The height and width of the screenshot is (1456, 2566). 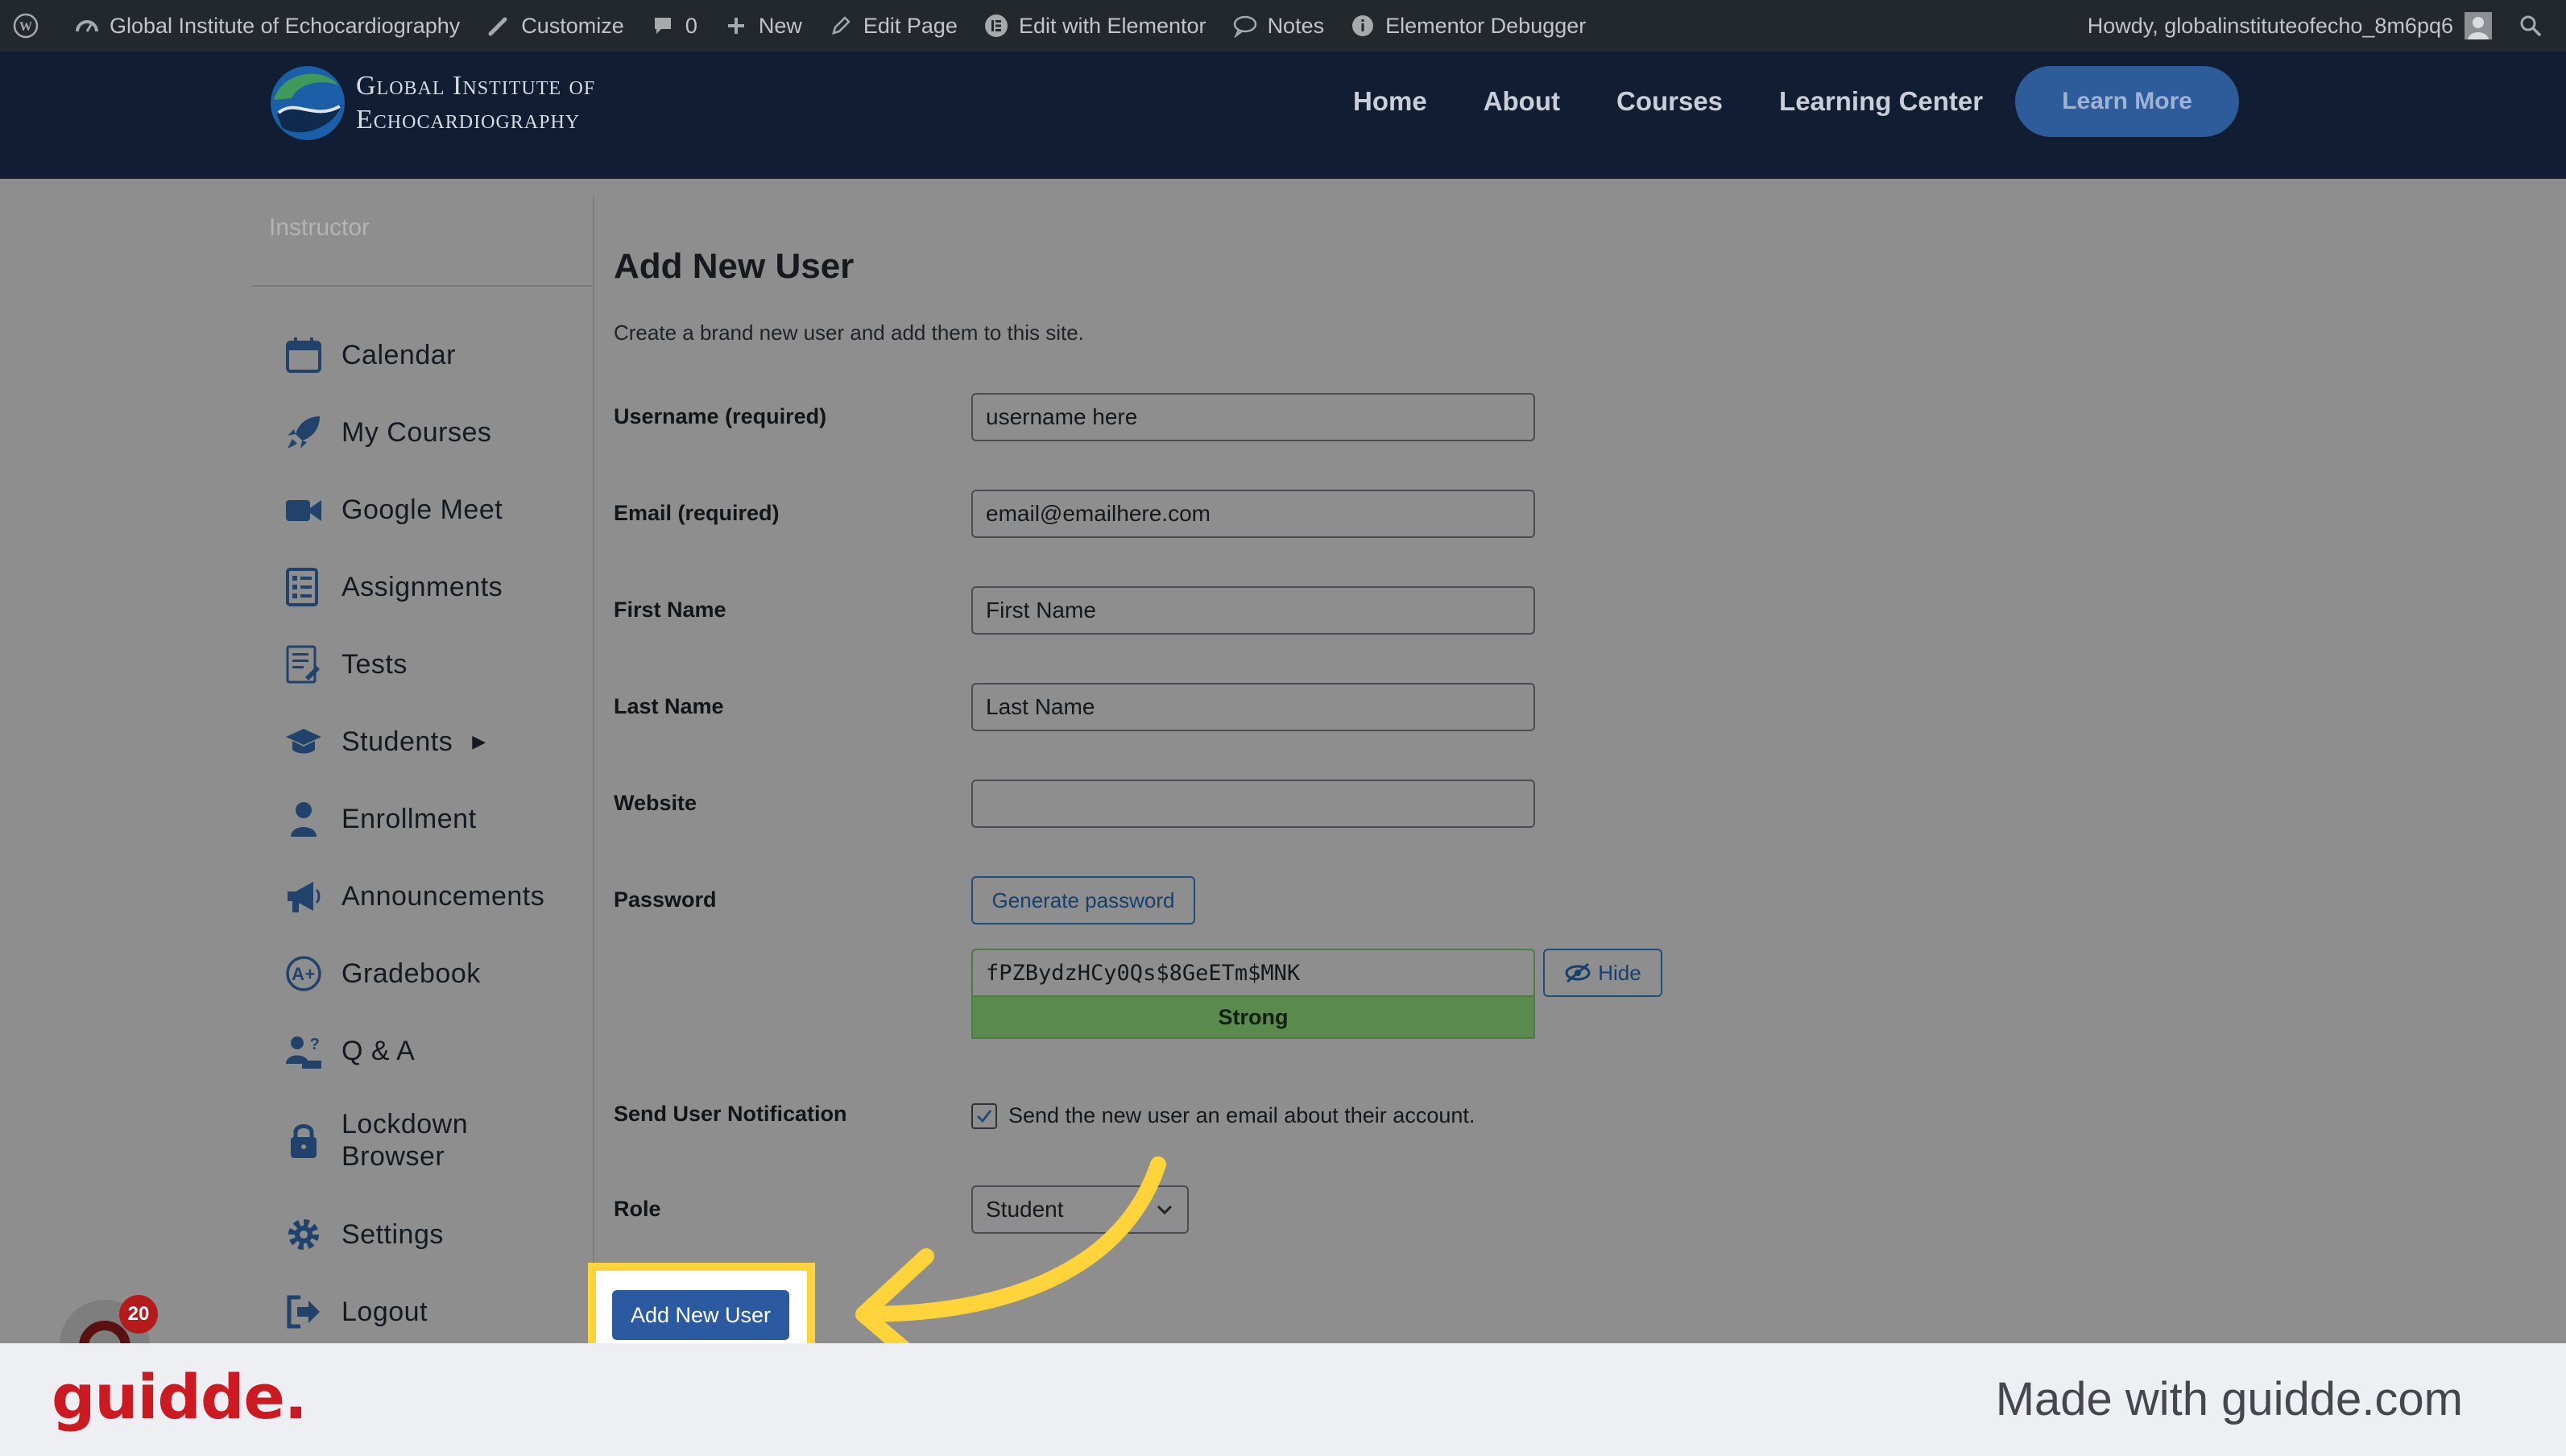 What do you see at coordinates (2290, 26) in the screenshot?
I see `my-account-link: Howdy, globalinstituteofecho_8m6pq6` at bounding box center [2290, 26].